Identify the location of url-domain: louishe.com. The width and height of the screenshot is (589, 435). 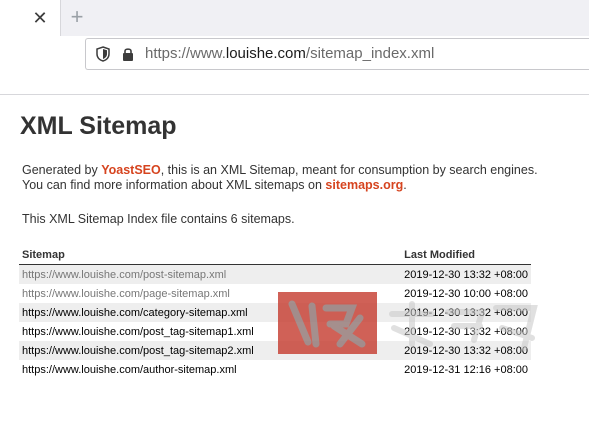
(265, 53).